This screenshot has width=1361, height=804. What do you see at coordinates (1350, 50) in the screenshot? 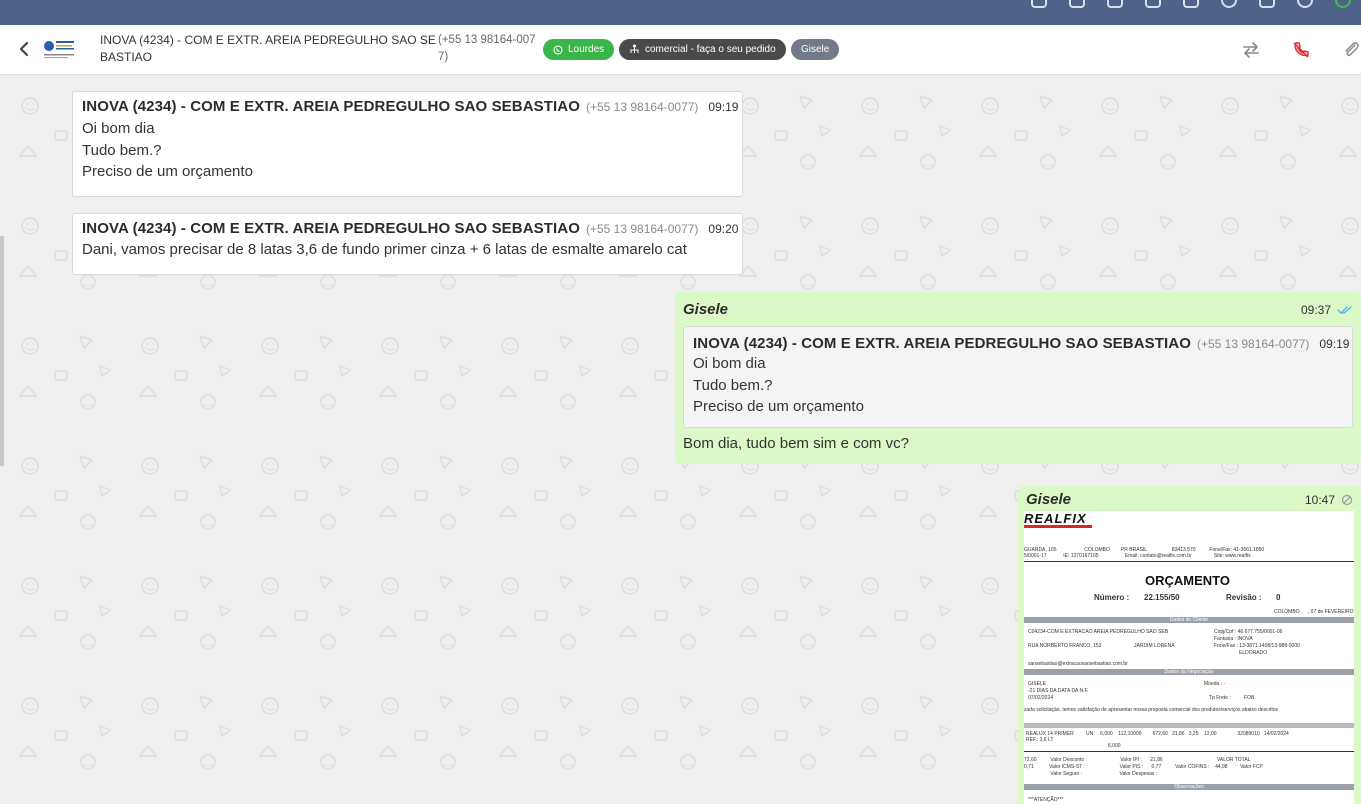
I see `attachment-icon` at bounding box center [1350, 50].